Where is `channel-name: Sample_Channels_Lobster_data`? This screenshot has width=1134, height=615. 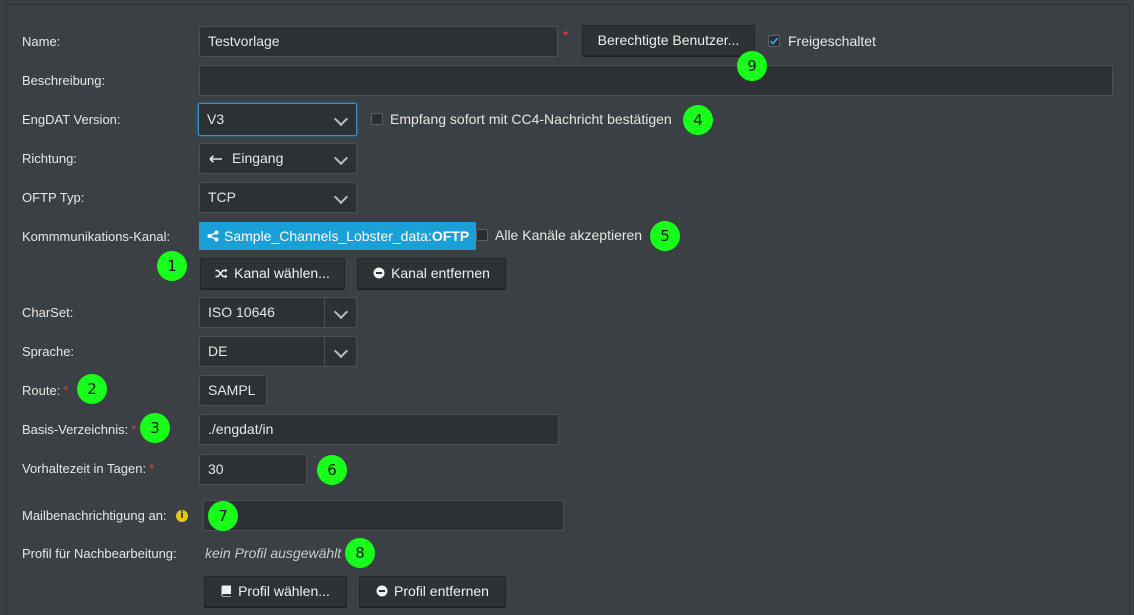 channel-name: Sample_Channels_Lobster_data is located at coordinates (326, 236).